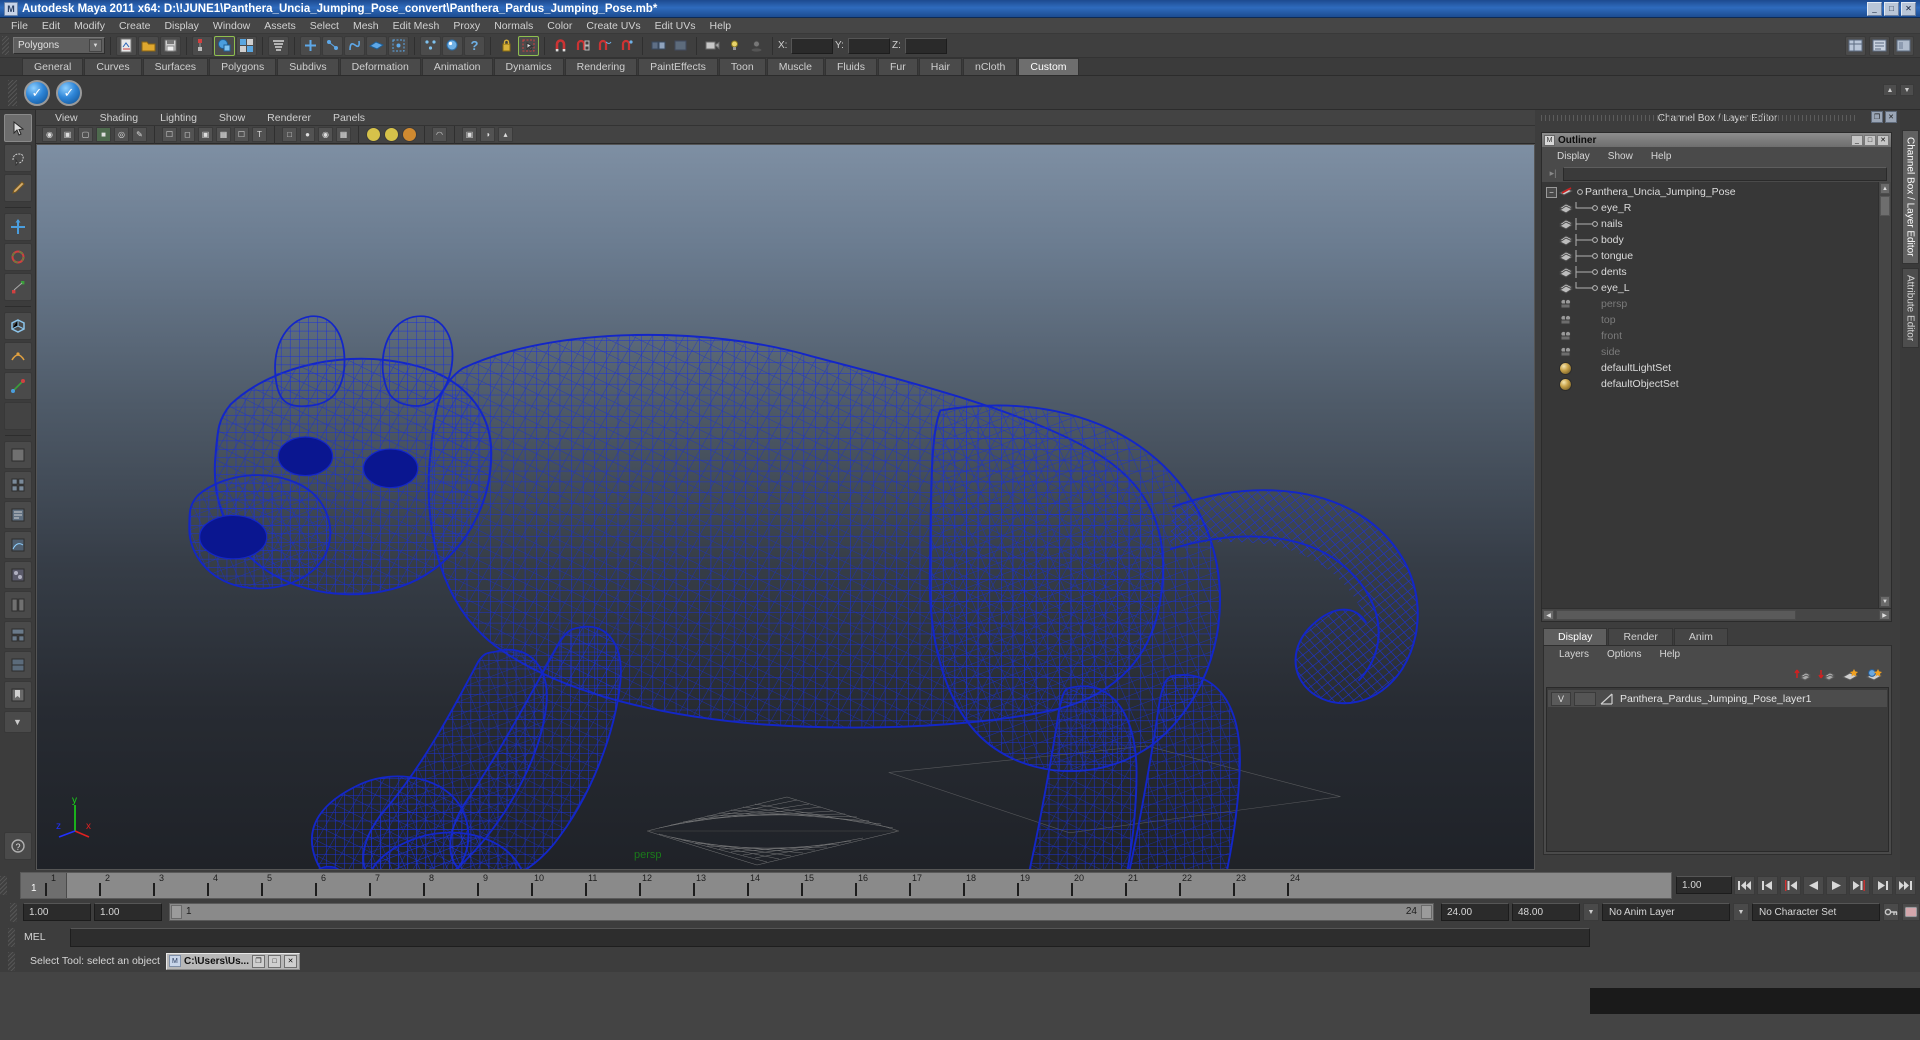 The height and width of the screenshot is (1040, 1920). Describe the element at coordinates (17, 455) in the screenshot. I see `layout-single-pane` at that location.